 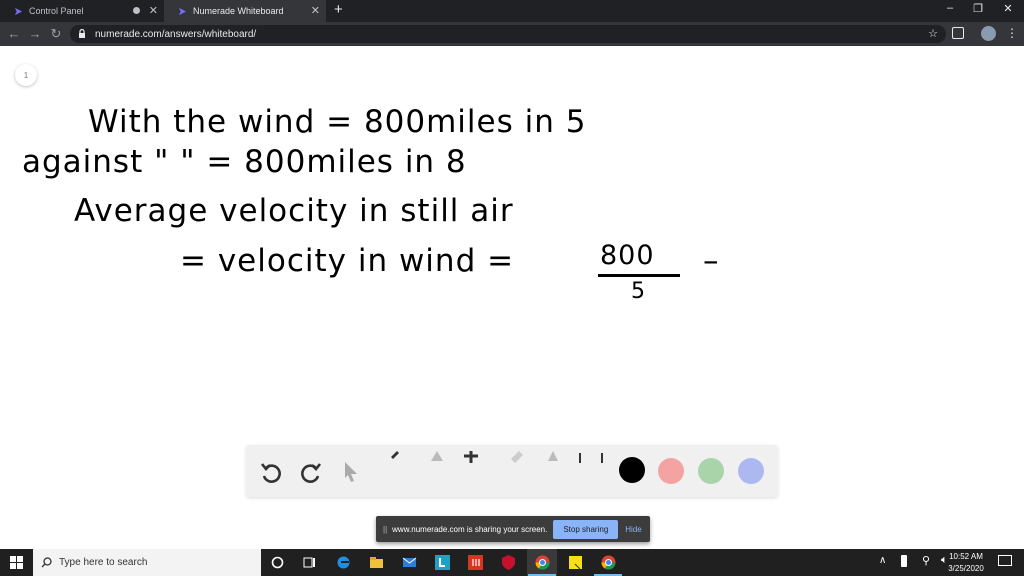 I want to click on tab-numerade-whiteboard: Numerade Whiteboard ✕, so click(x=245, y=11).